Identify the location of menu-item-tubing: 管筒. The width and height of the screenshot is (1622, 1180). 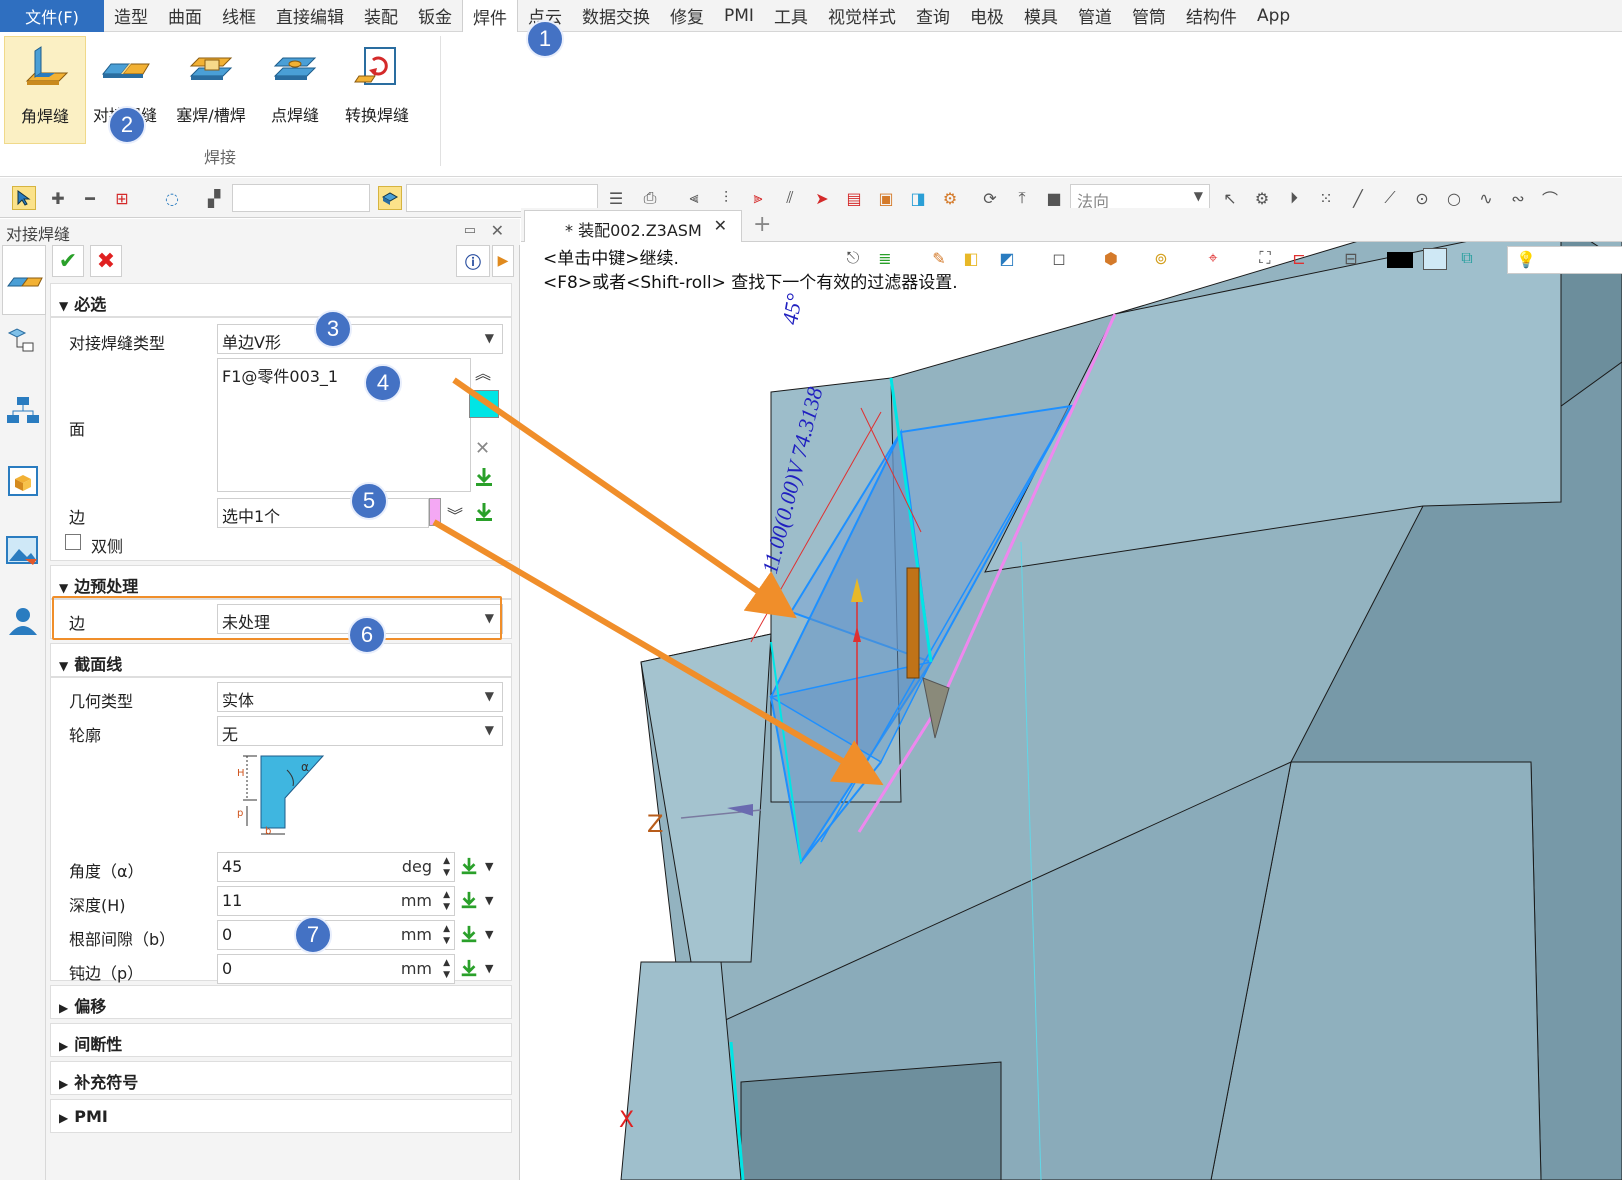
(1149, 16).